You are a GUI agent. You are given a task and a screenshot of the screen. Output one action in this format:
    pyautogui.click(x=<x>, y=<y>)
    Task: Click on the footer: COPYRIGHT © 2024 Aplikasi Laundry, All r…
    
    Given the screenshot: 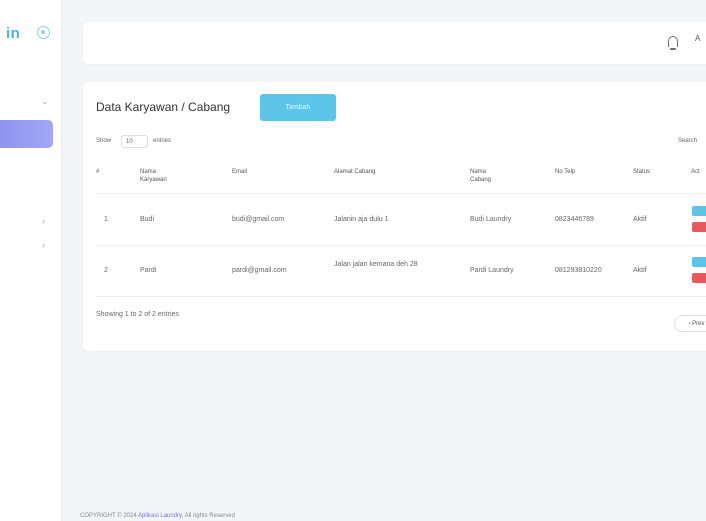 What is the action you would take?
    pyautogui.click(x=157, y=516)
    